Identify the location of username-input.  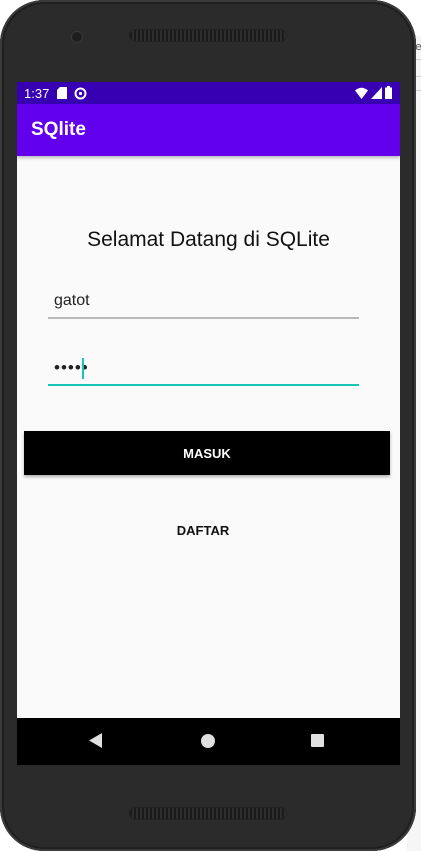
(203, 303).